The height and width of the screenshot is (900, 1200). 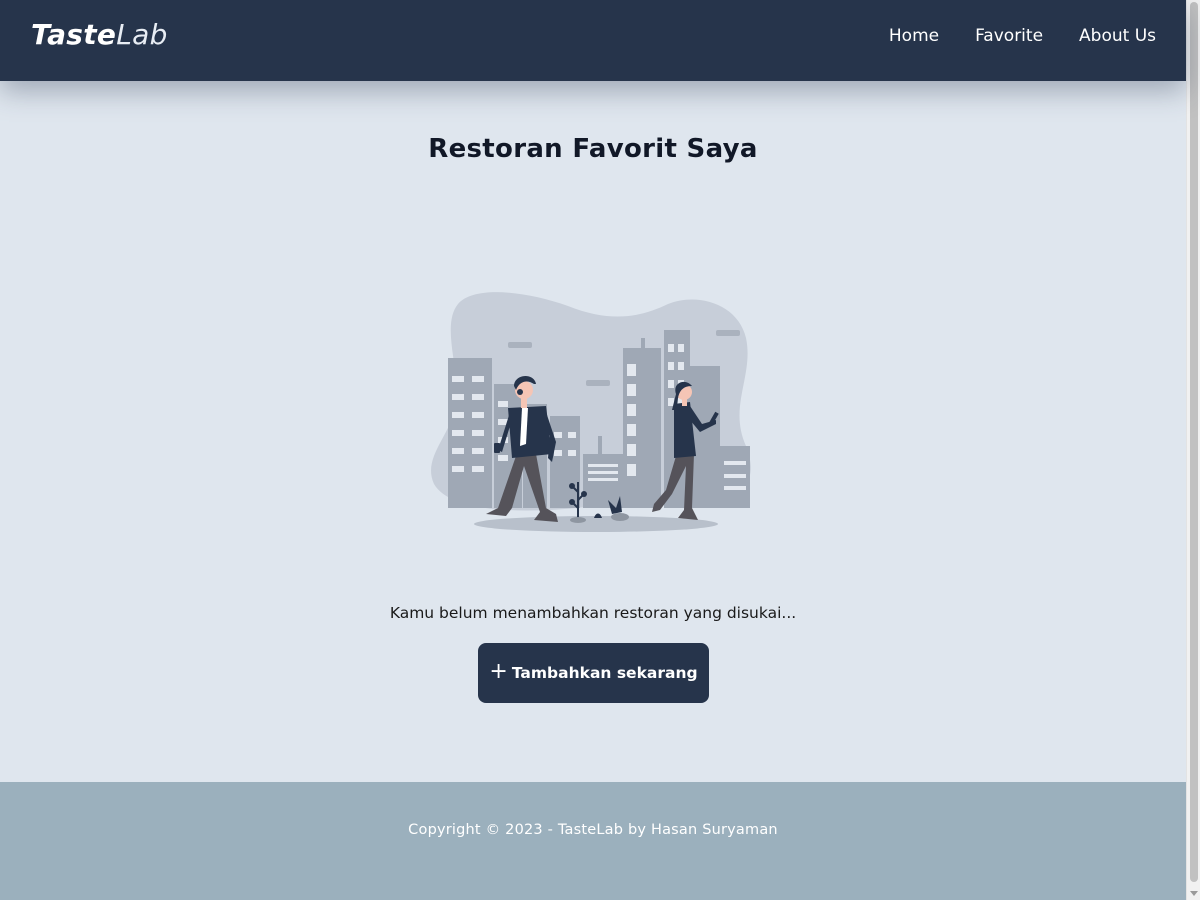 I want to click on nav-link-favorite: Favorite, so click(x=1009, y=36).